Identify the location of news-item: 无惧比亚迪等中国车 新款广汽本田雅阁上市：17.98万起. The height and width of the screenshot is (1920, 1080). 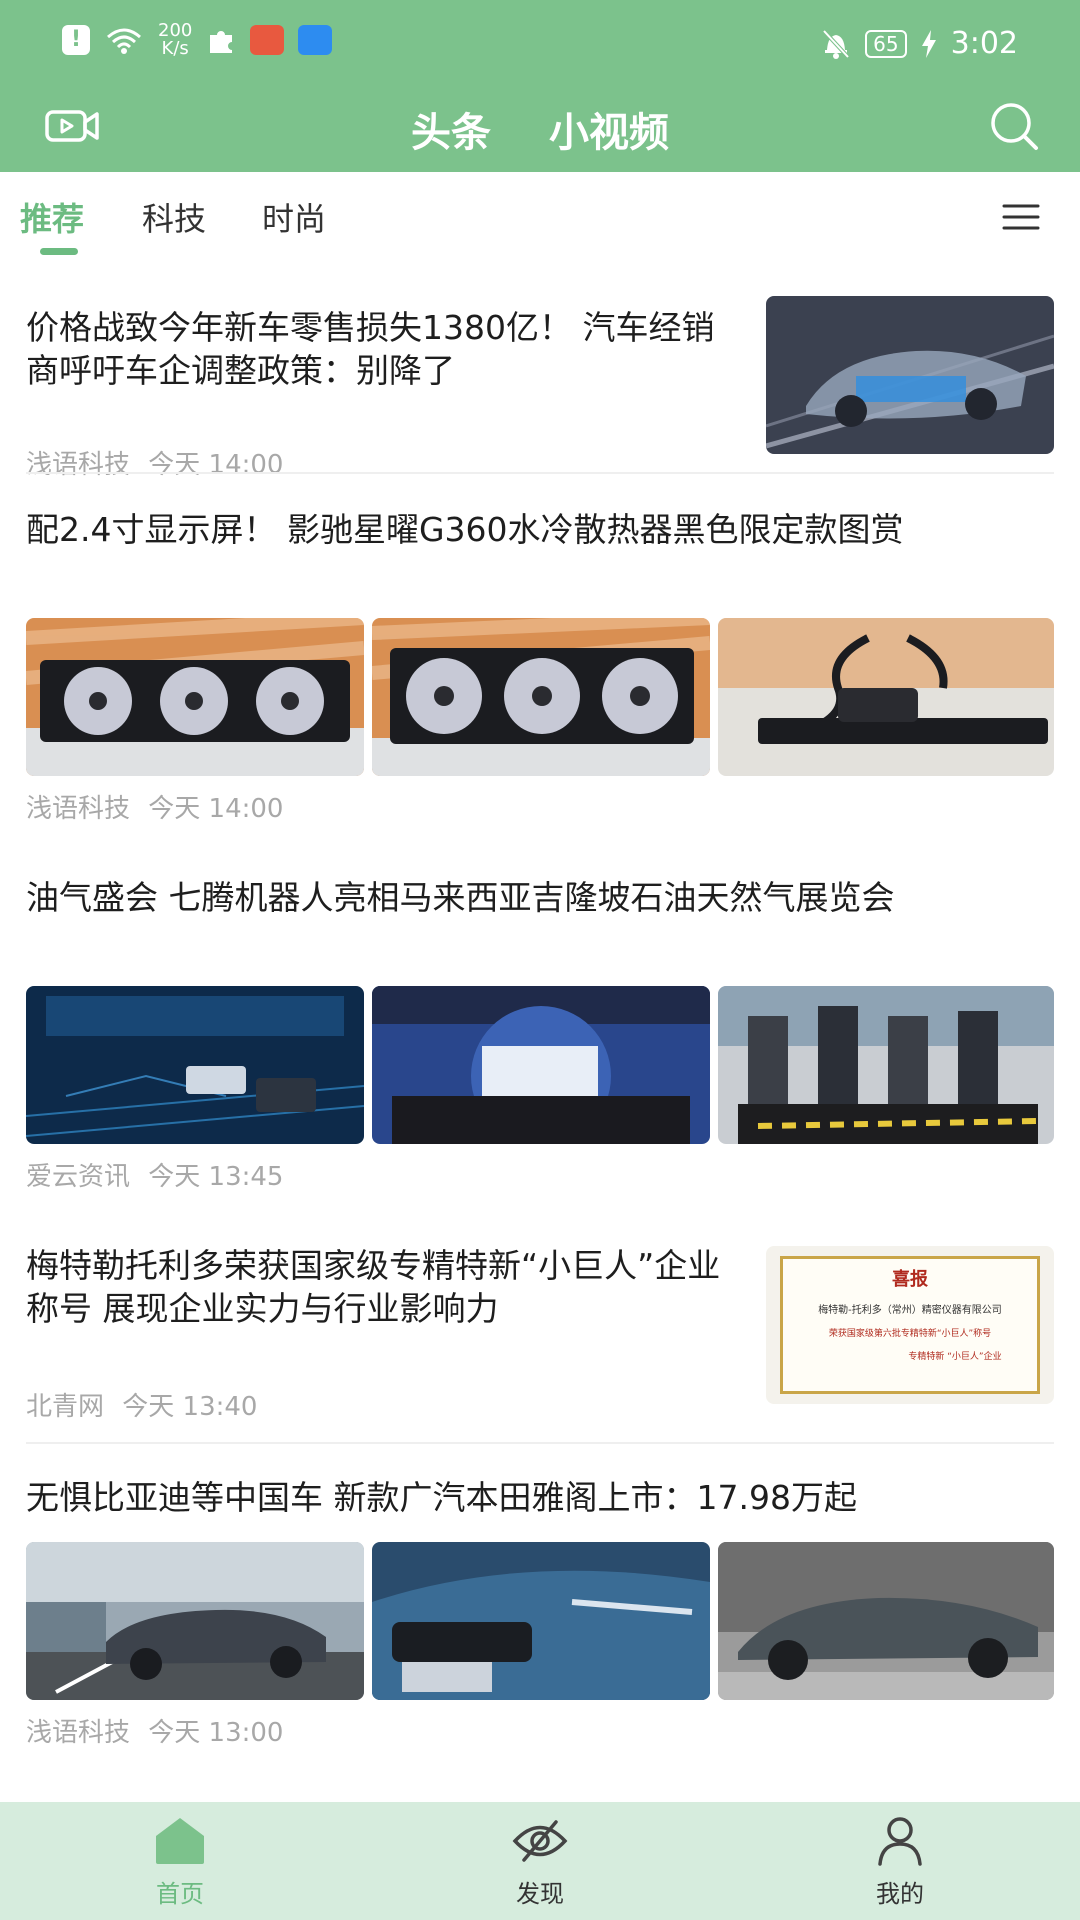
(540, 1497).